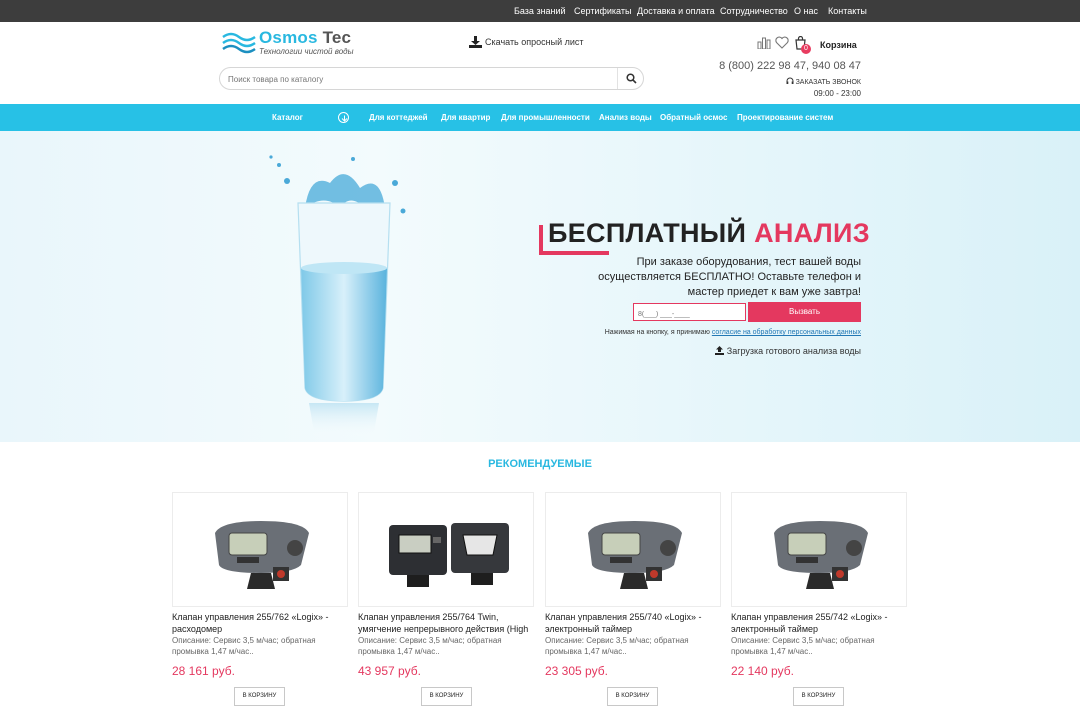  I want to click on topbar-link-knowledge: База знаний, so click(540, 11).